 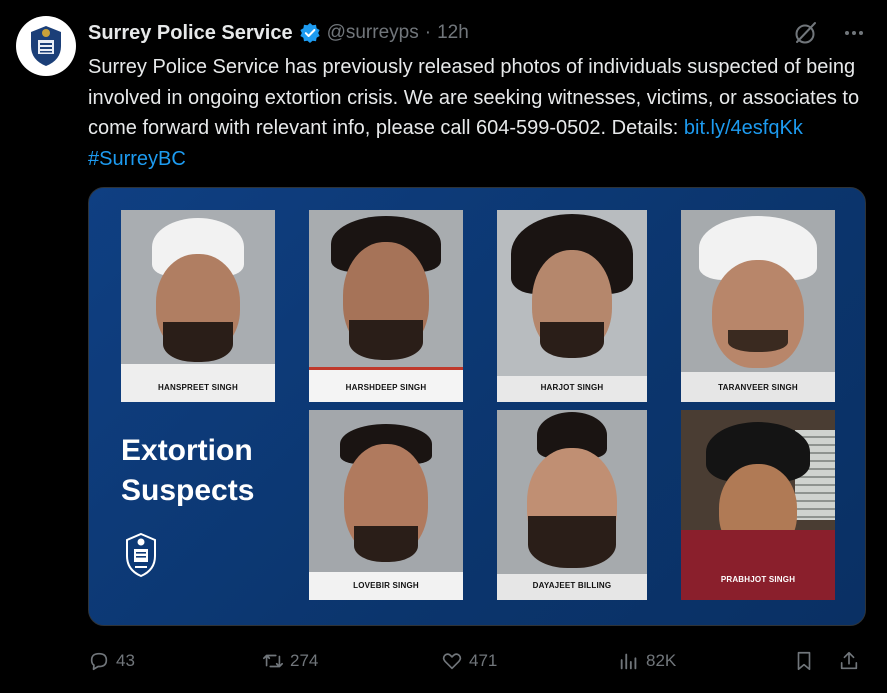 What do you see at coordinates (572, 585) in the screenshot?
I see `suspect-name: DAYAJEET BILLING` at bounding box center [572, 585].